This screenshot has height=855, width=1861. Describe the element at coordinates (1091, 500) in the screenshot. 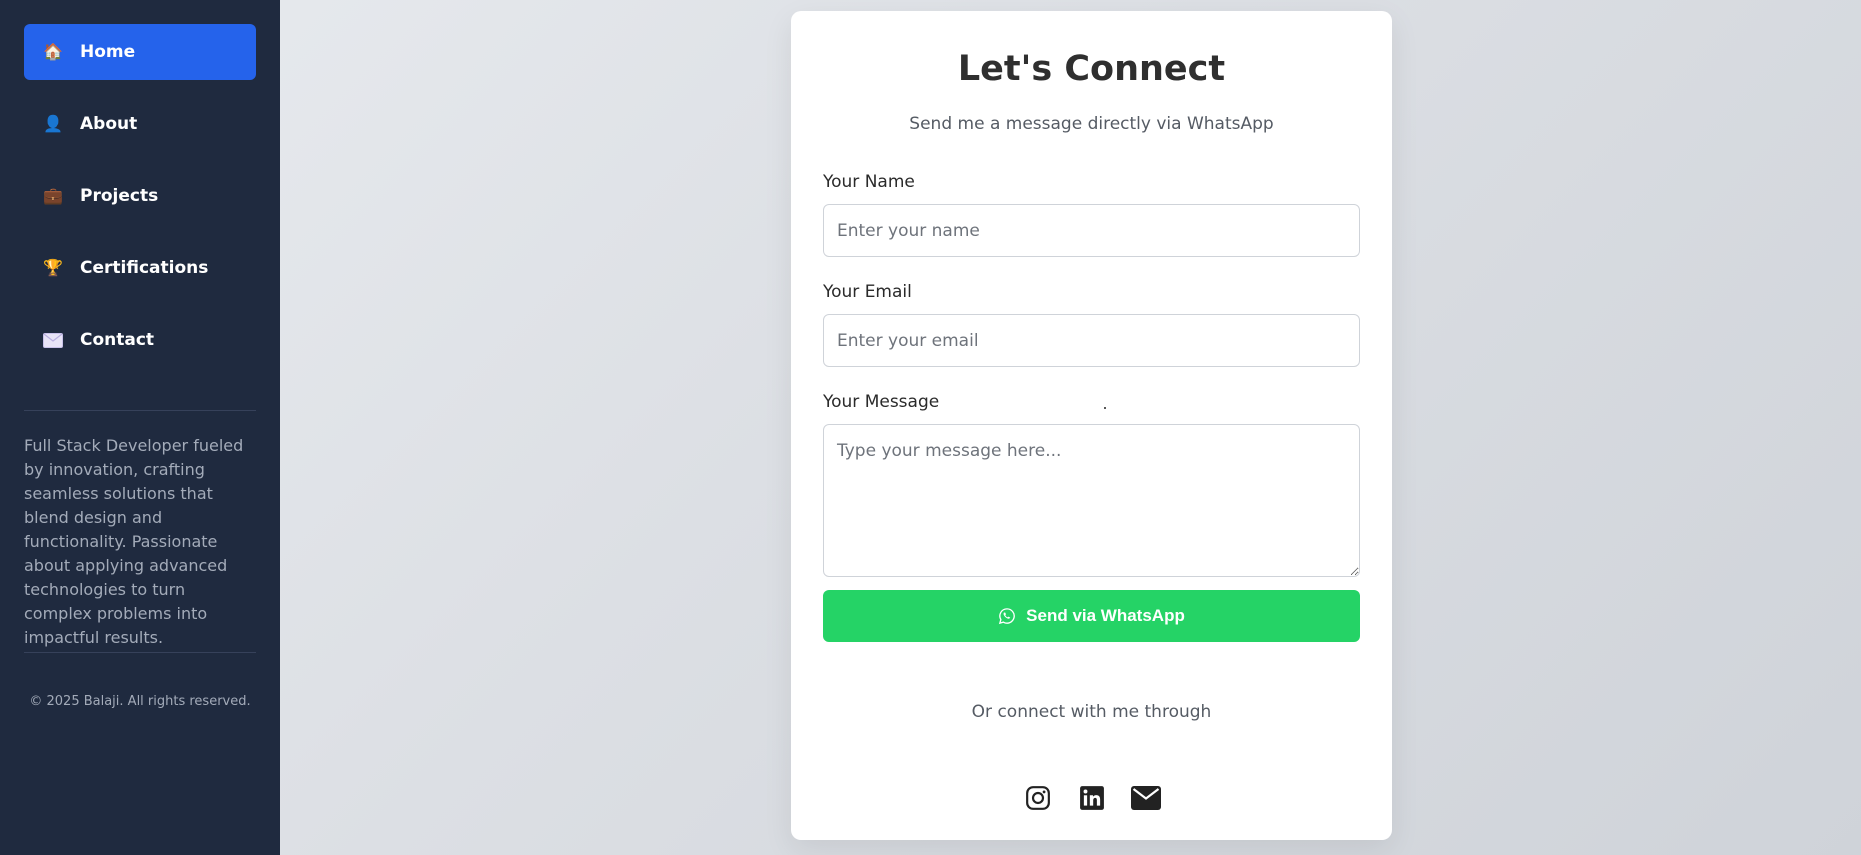

I see `message-textarea` at that location.